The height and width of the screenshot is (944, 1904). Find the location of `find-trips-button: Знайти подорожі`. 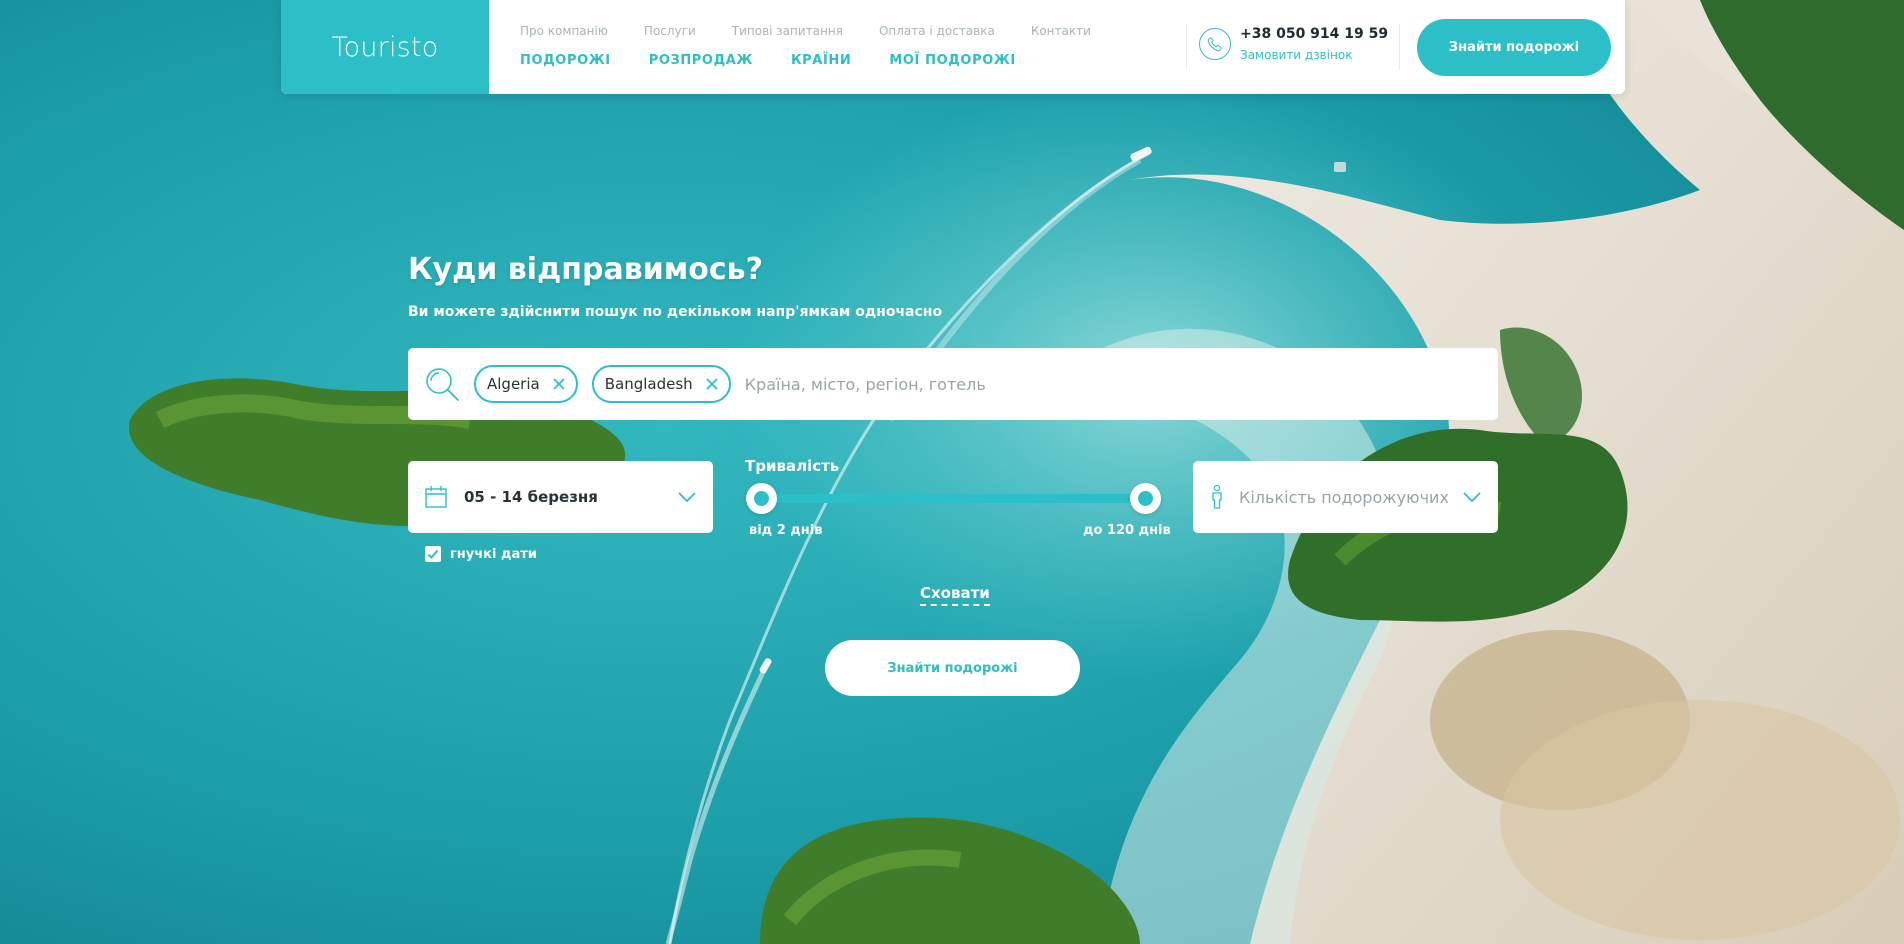

find-trips-button: Знайти подорожі is located at coordinates (952, 668).